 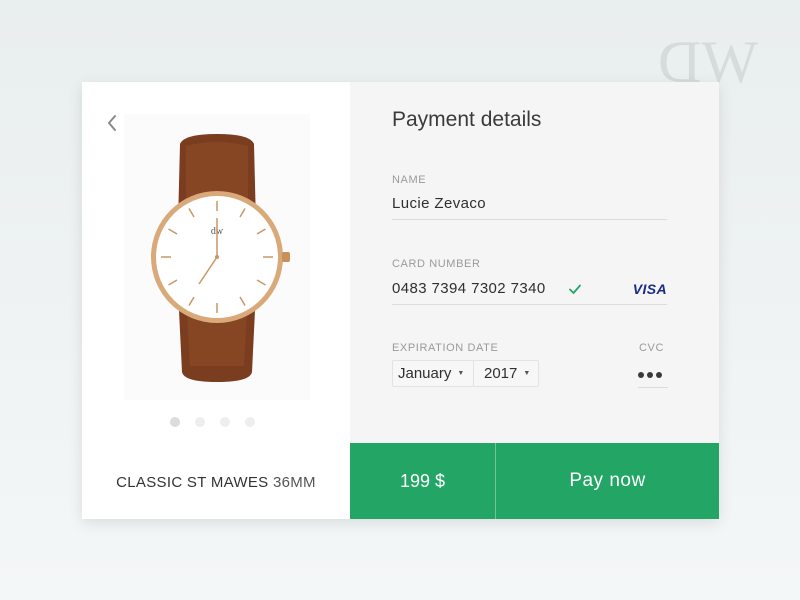 I want to click on expiration-selects: January ▼ 2017 ▼, so click(x=465, y=373).